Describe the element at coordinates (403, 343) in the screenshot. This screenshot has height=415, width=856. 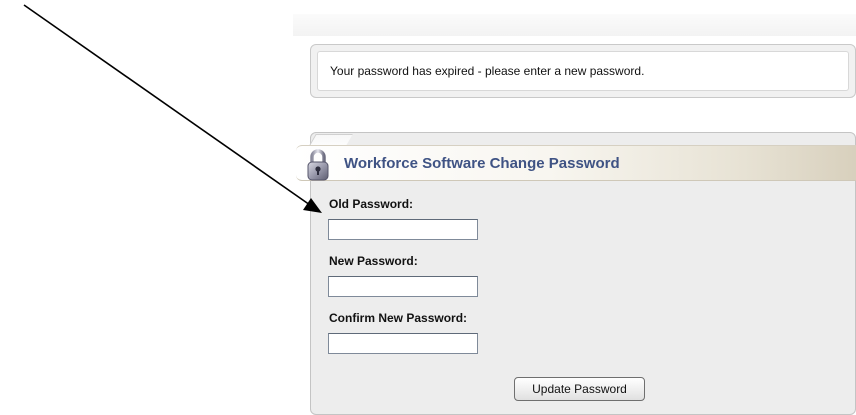
I see `confirm-password-input` at that location.